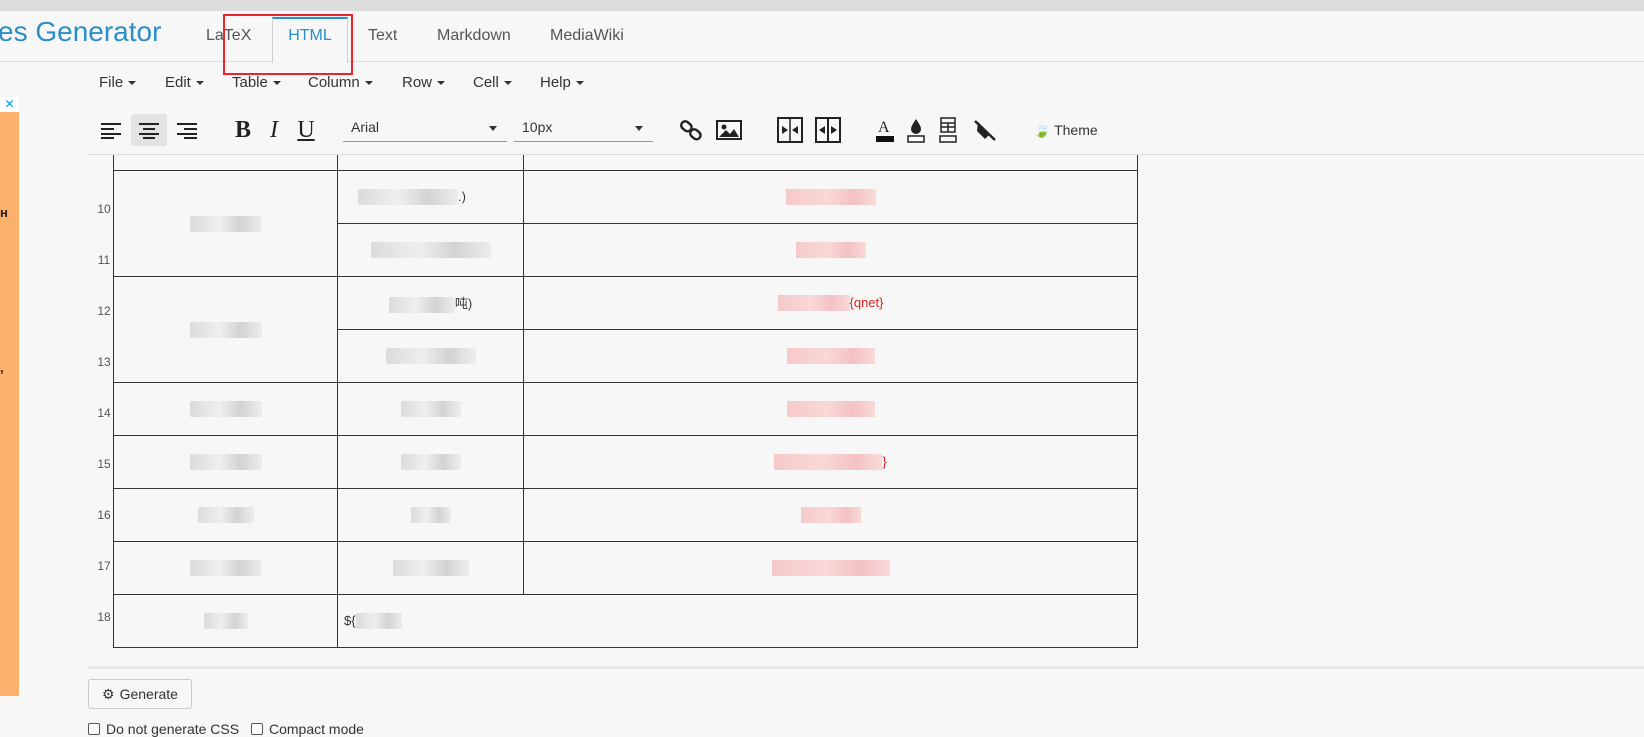 The image size is (1644, 737). Describe the element at coordinates (2, 367) in the screenshot. I see `ad-text-mark: ,` at that location.